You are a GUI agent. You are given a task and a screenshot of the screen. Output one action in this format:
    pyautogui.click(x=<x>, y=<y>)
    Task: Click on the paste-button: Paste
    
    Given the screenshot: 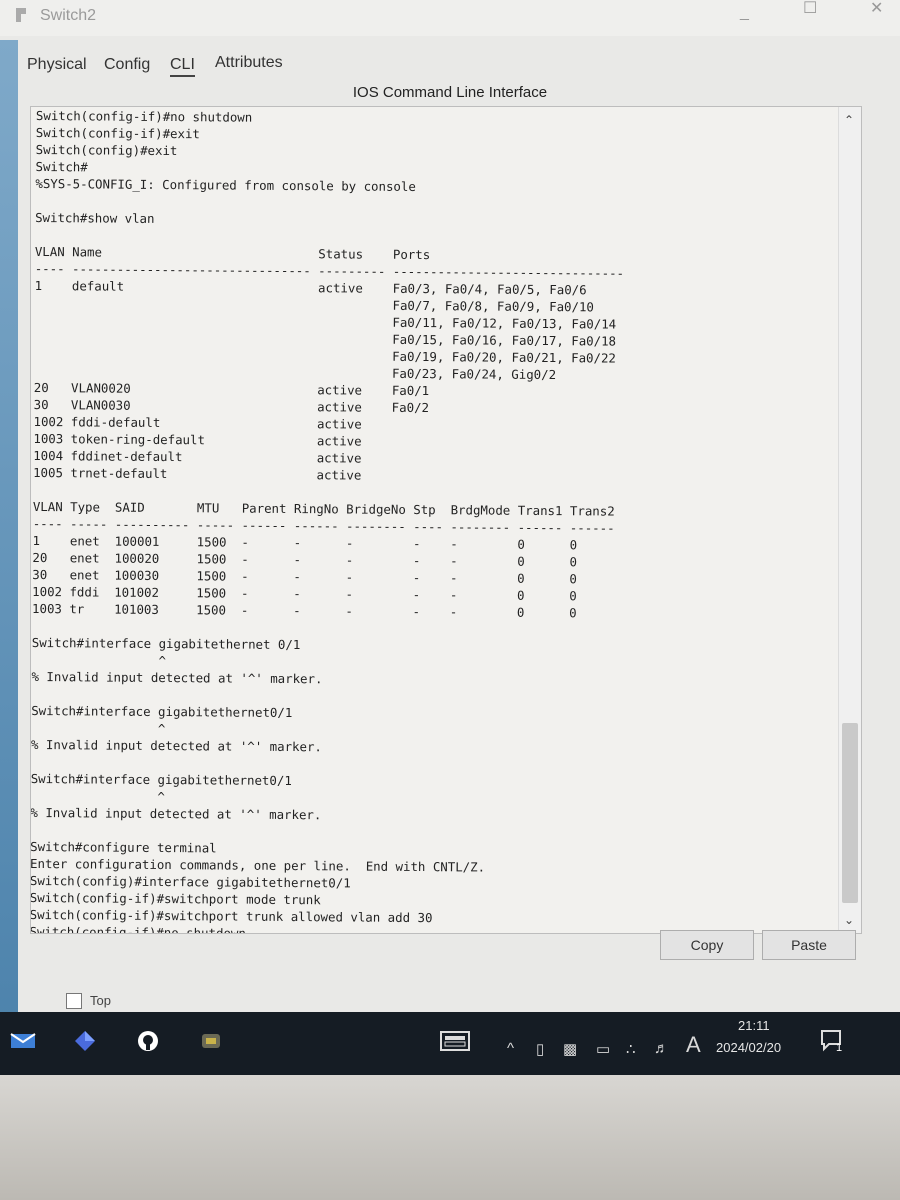 What is the action you would take?
    pyautogui.click(x=809, y=945)
    